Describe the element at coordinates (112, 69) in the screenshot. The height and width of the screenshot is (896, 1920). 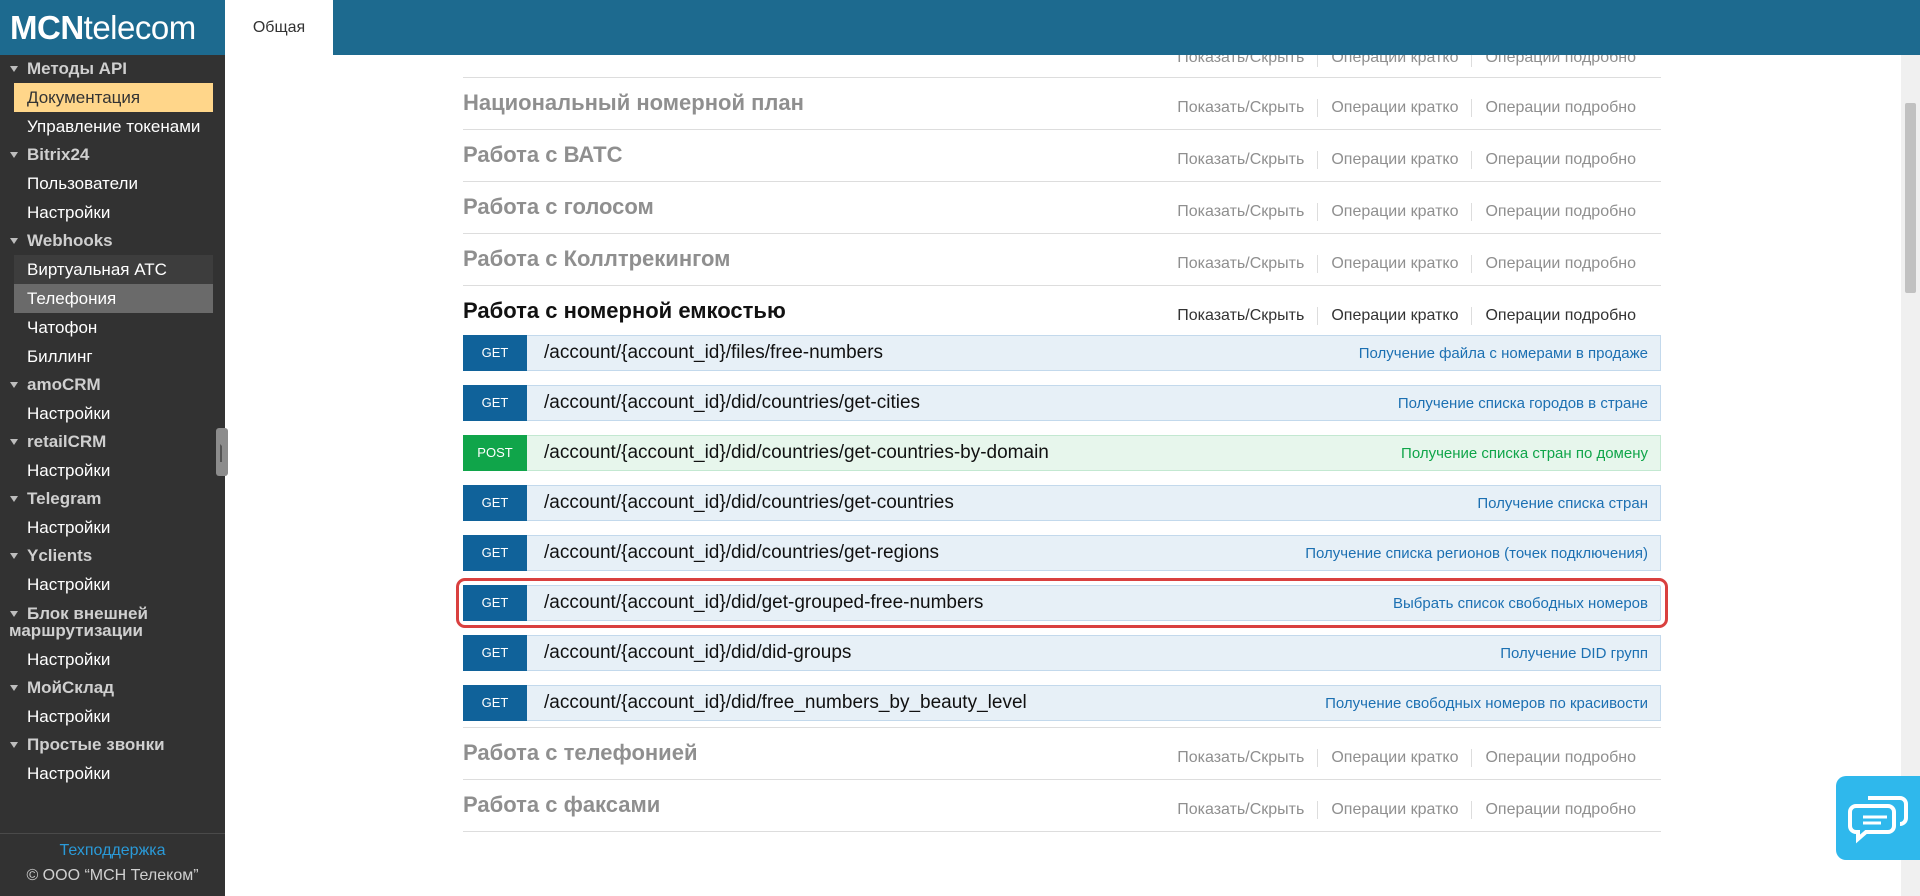
I see `nav-group-header: Методы API` at that location.